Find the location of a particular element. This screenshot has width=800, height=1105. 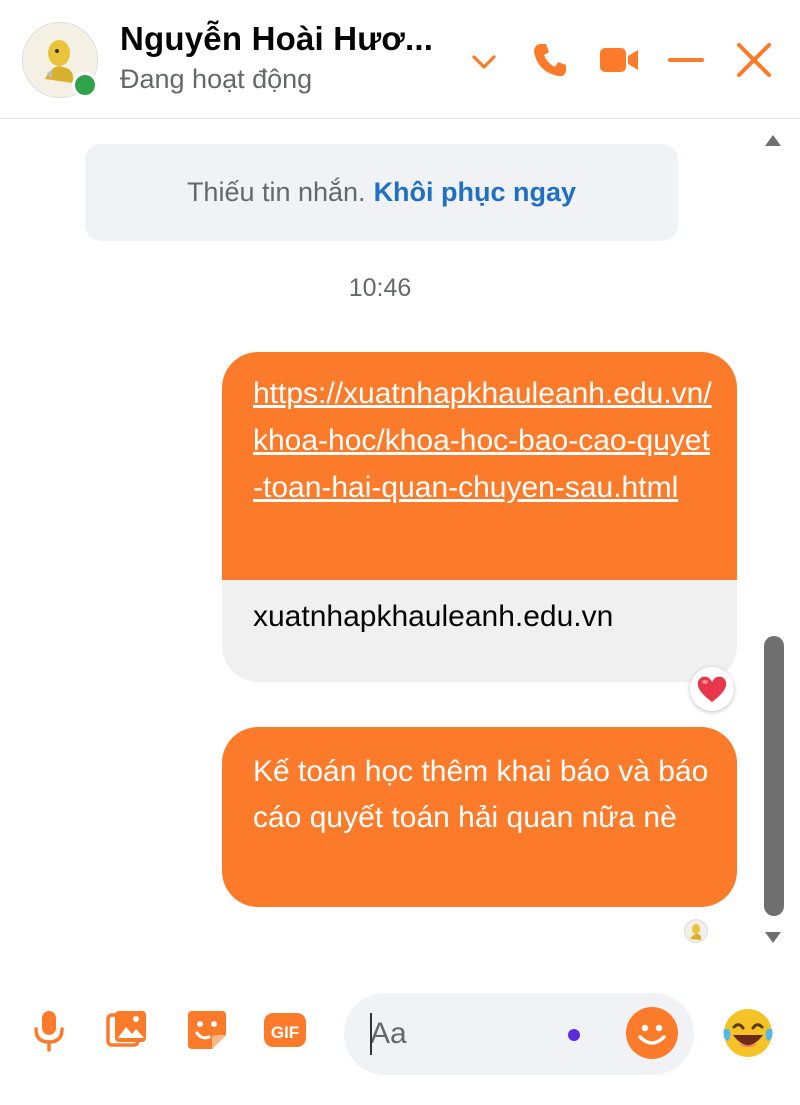

gif-icon: GIF is located at coordinates (285, 1030).